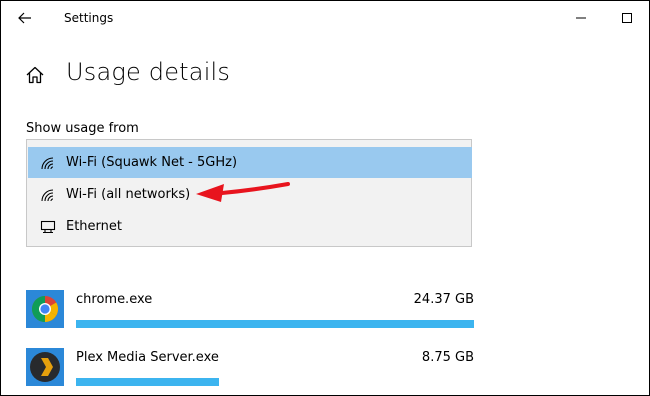  I want to click on red-arrow-annotation, so click(243, 192).